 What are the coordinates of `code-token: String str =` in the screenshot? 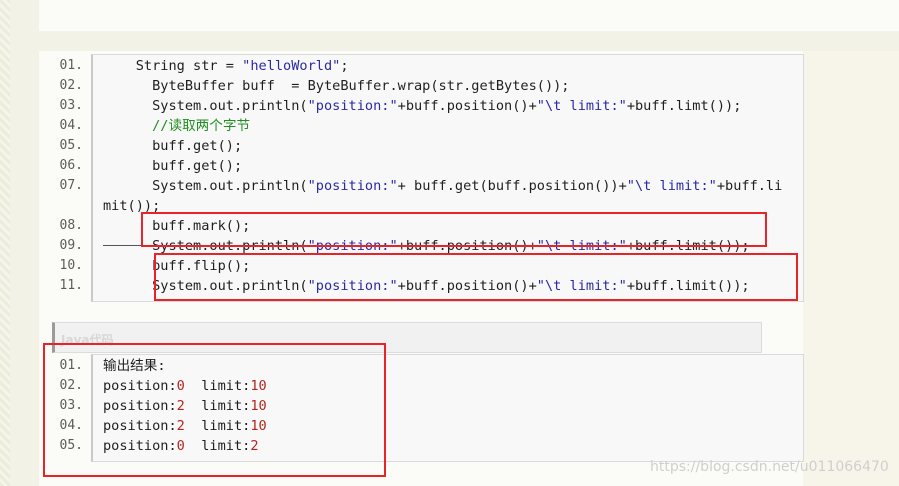 It's located at (173, 66).